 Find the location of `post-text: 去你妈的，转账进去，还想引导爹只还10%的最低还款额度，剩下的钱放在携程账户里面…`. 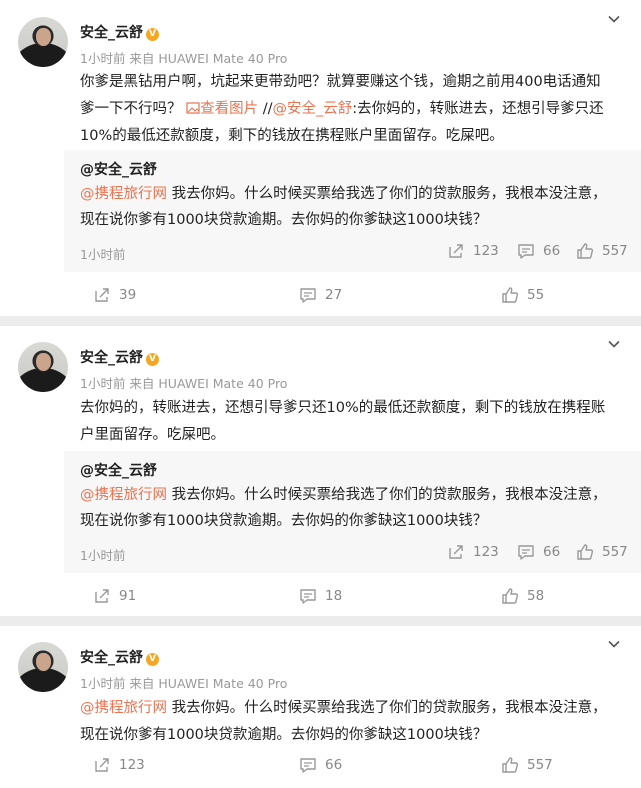

post-text: 去你妈的，转账进去，还想引导爹只还10%的最低还款额度，剩下的钱放在携程账户里面… is located at coordinates (343, 421).